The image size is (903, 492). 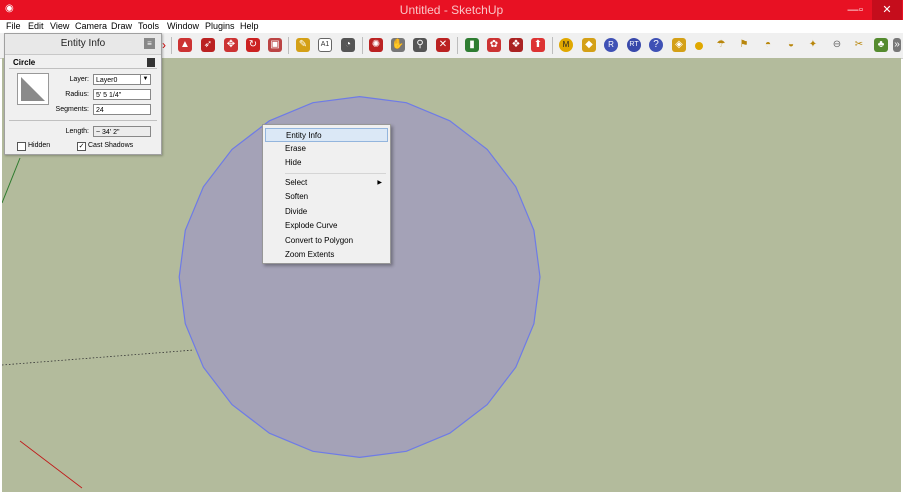 What do you see at coordinates (253, 45) in the screenshot?
I see `rotate-icon: ↻` at bounding box center [253, 45].